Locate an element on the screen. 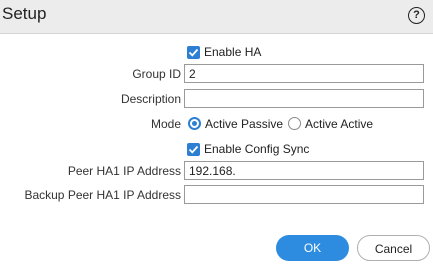 The width and height of the screenshot is (433, 268). backup-peer-ha1-ip-input is located at coordinates (304, 194).